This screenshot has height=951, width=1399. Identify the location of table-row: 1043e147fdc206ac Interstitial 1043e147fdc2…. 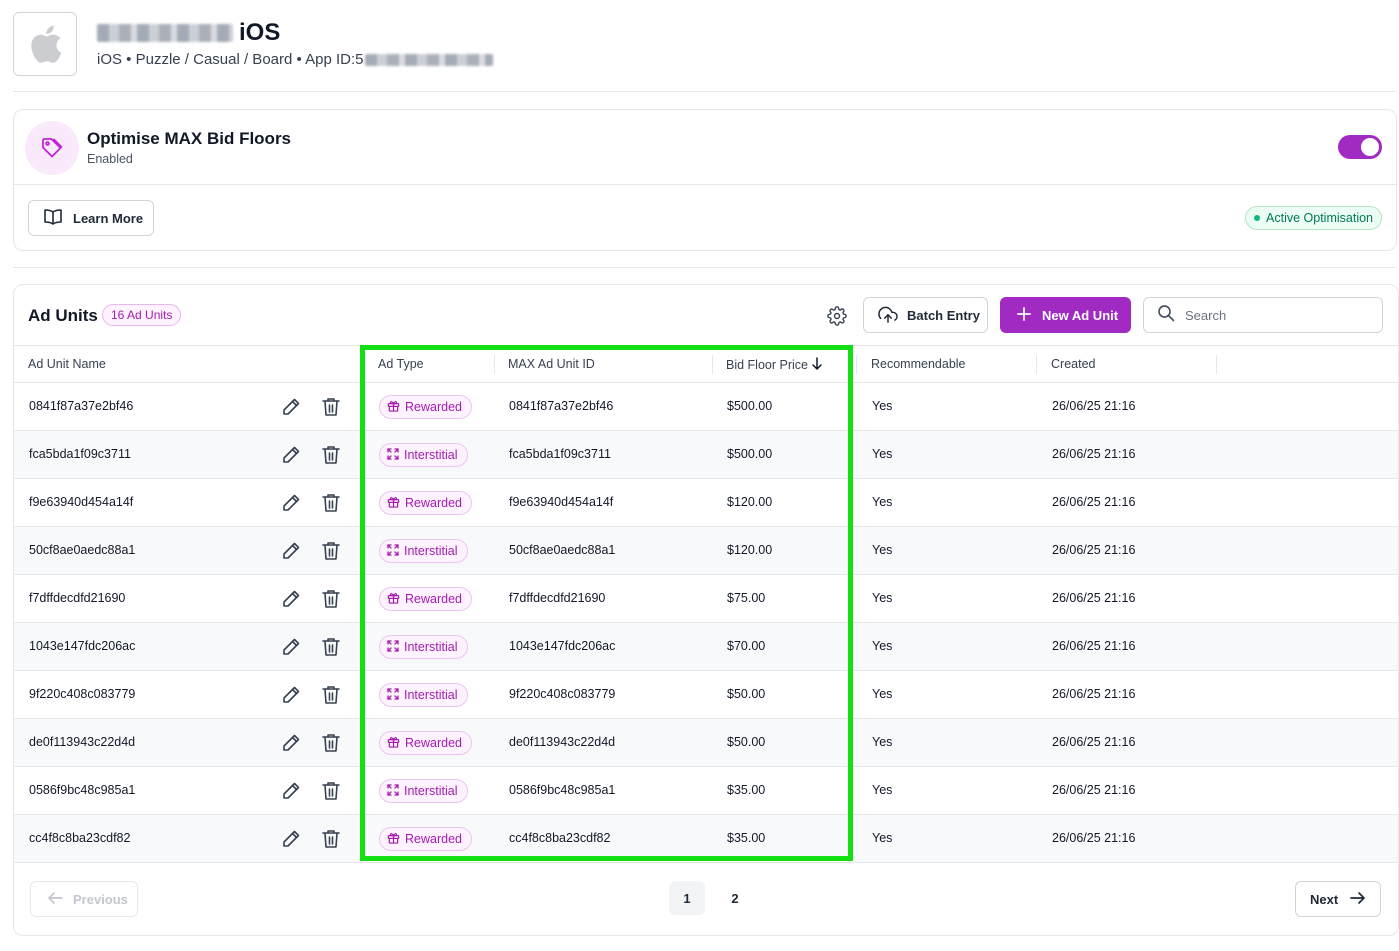
(706, 647).